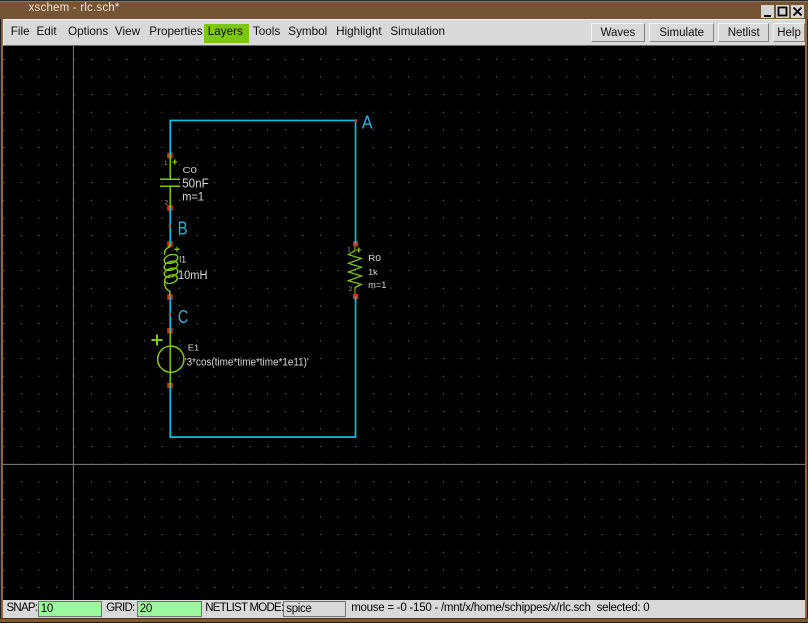 This screenshot has height=623, width=808. Describe the element at coordinates (194, 347) in the screenshot. I see `svg-text: E1` at that location.